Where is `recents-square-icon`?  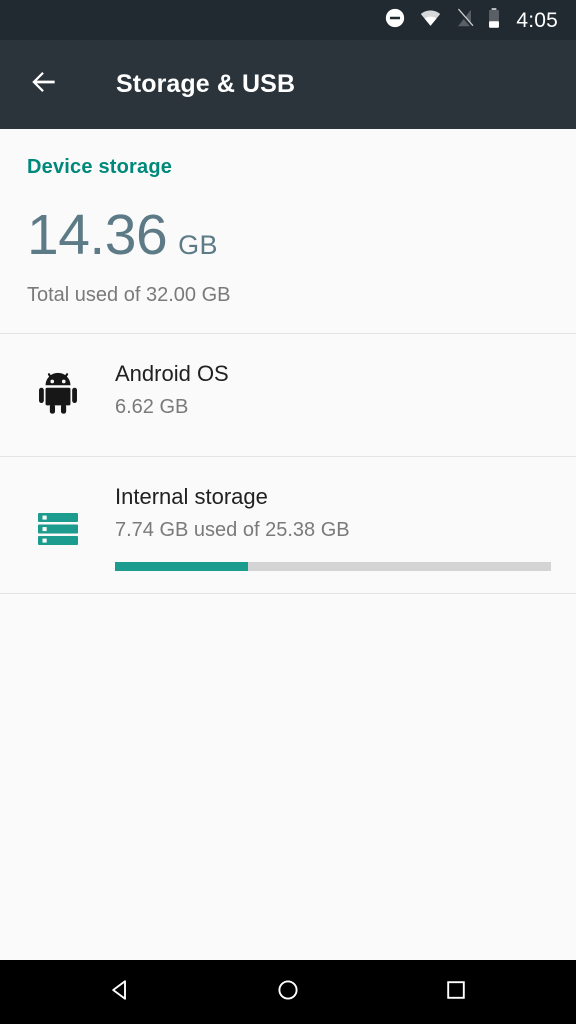
recents-square-icon is located at coordinates (456, 992).